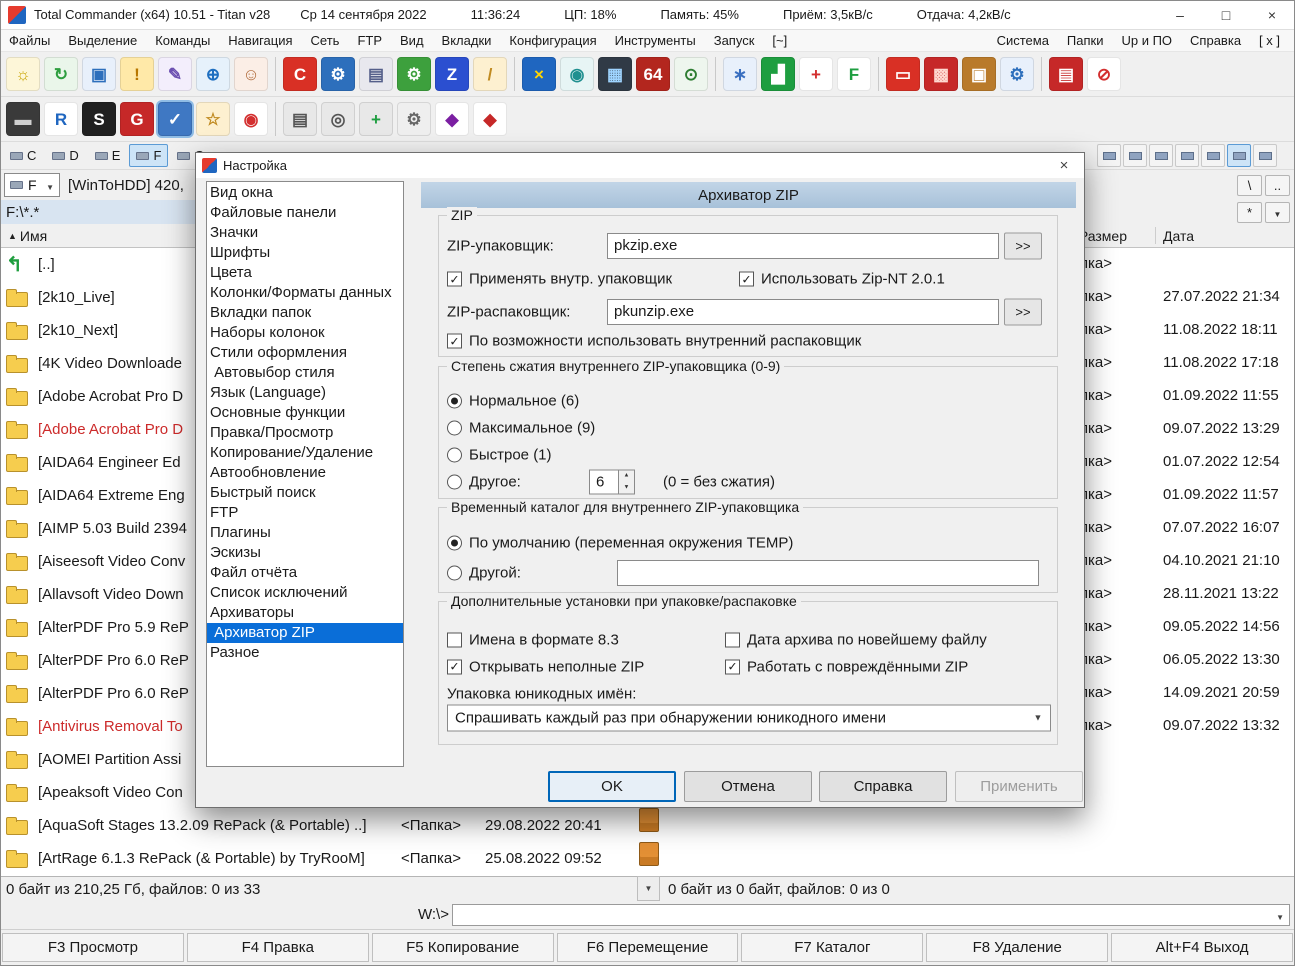  What do you see at coordinates (99, 74) in the screenshot?
I see `monitor-icon: ▣` at bounding box center [99, 74].